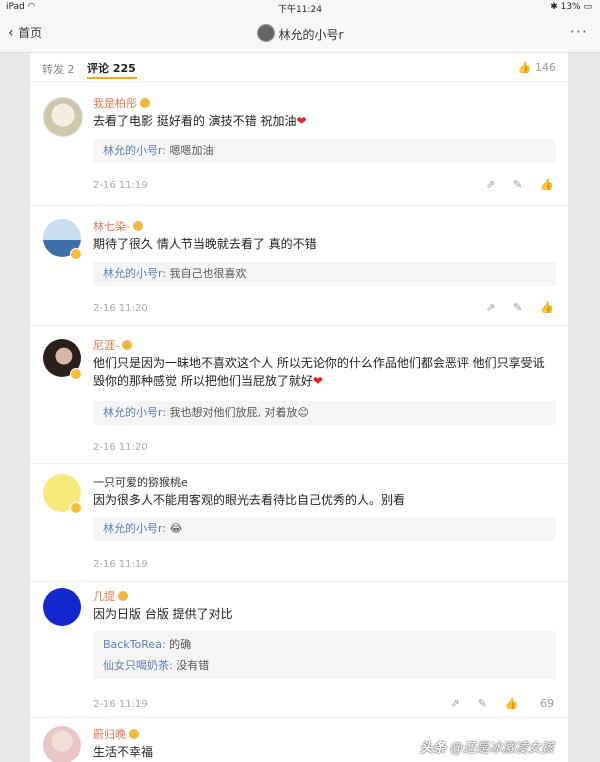  I want to click on comment-author: 林七染-, so click(118, 226).